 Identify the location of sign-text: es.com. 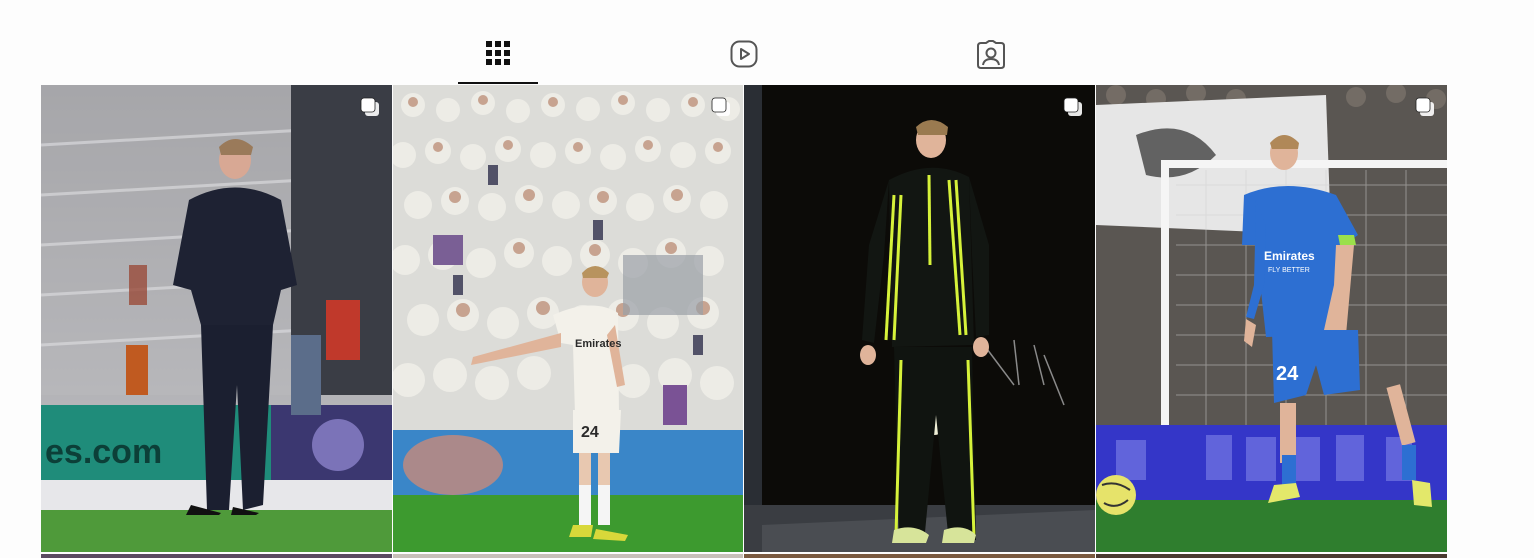
(103, 452).